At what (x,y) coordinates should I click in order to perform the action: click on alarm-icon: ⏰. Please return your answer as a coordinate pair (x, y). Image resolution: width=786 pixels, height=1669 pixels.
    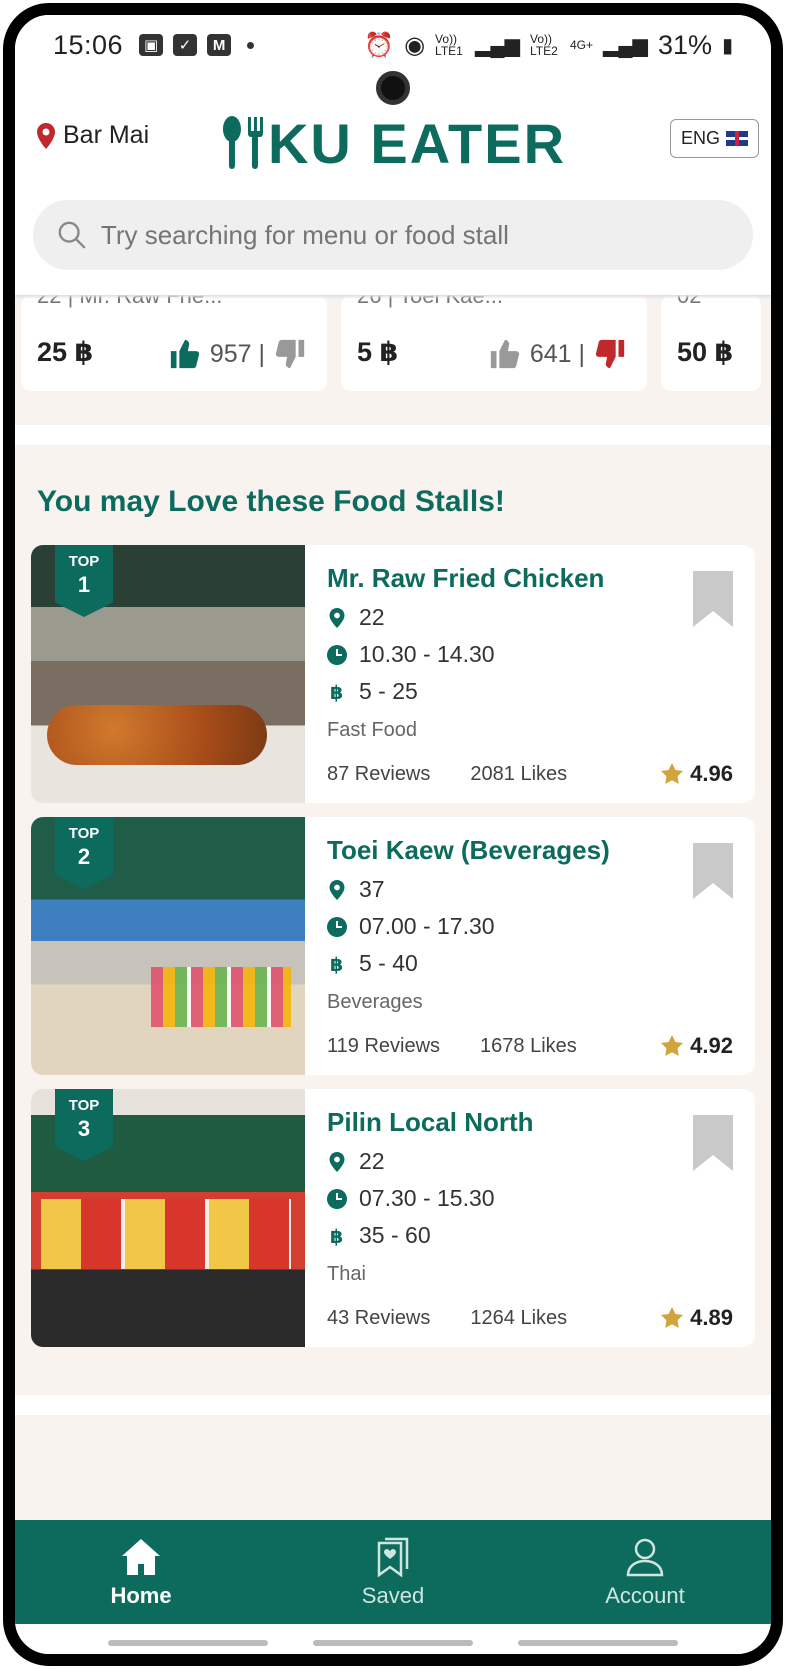
    Looking at the image, I should click on (379, 45).